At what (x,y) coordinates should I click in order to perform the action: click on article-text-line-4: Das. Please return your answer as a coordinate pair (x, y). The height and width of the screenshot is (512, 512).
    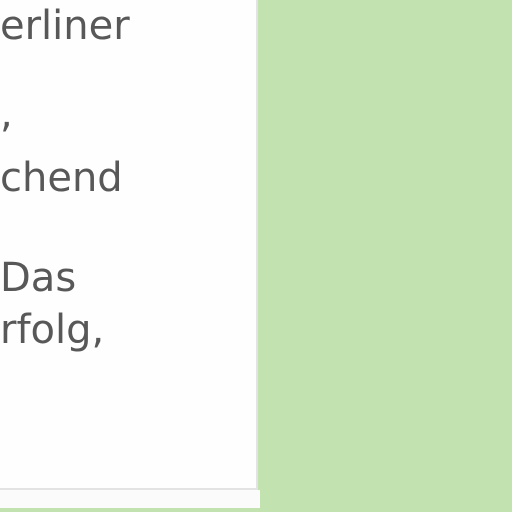
    Looking at the image, I should click on (38, 278).